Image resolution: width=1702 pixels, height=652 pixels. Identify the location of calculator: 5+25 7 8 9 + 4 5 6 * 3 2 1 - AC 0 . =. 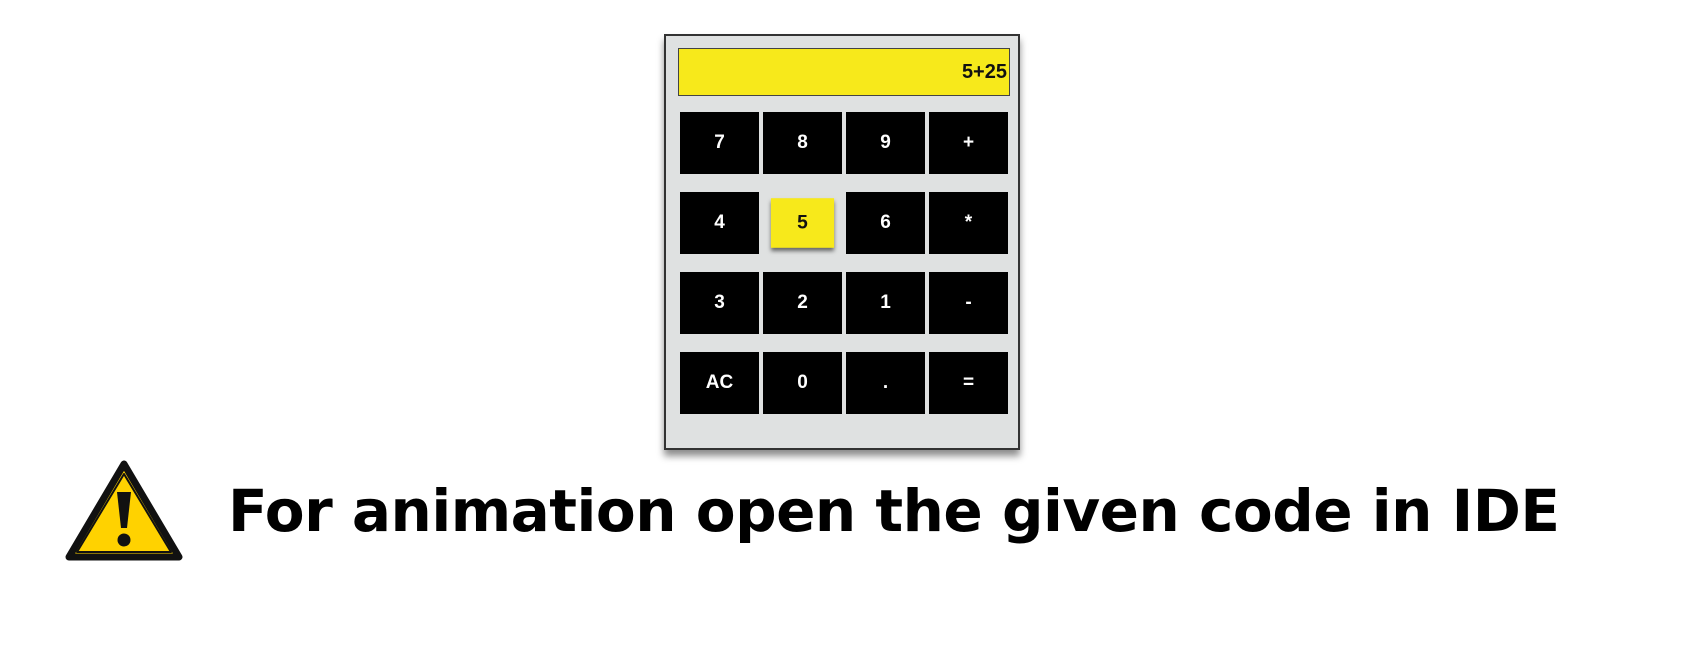
(842, 242).